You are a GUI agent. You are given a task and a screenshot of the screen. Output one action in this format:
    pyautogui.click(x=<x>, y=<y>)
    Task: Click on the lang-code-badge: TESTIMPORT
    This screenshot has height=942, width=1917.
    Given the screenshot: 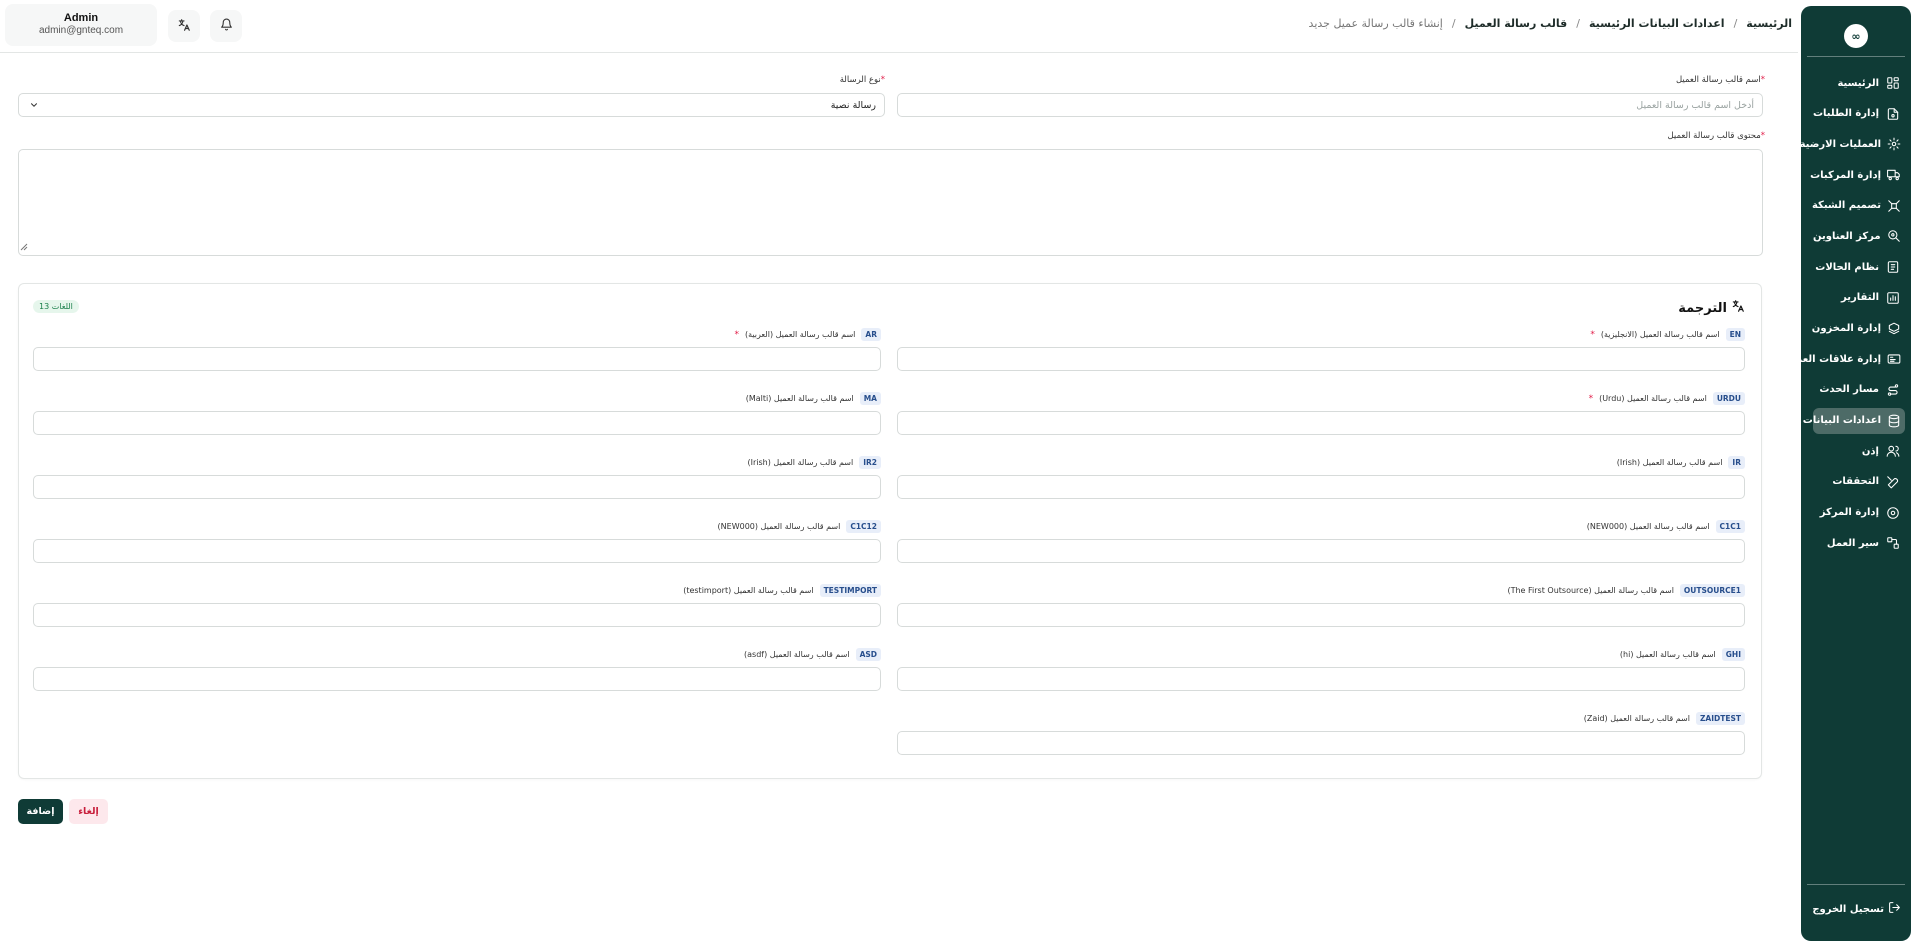 What is the action you would take?
    pyautogui.click(x=850, y=590)
    